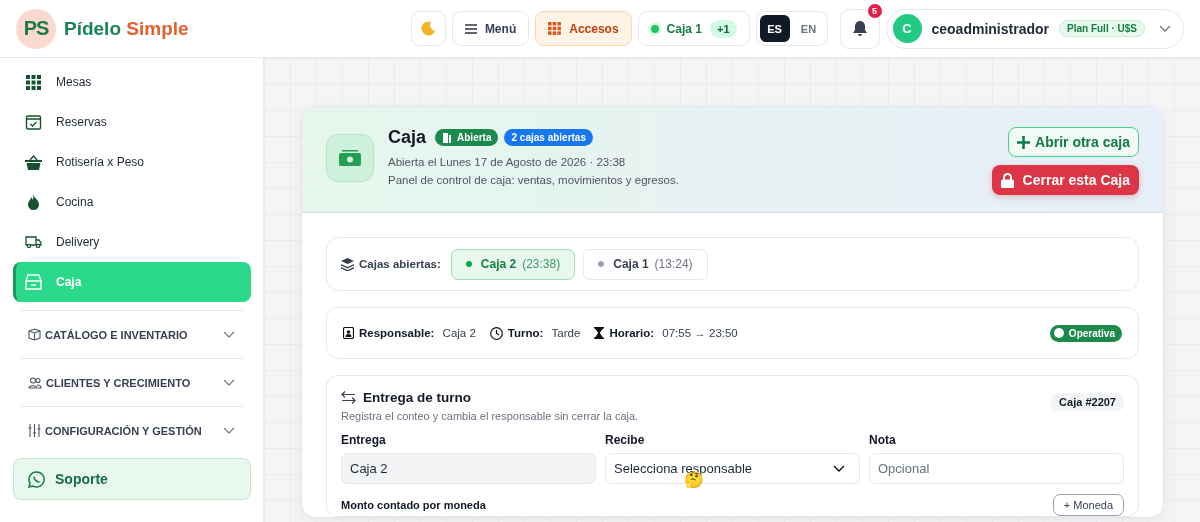 This screenshot has width=1200, height=522. I want to click on avatar-icon: C, so click(907, 28).